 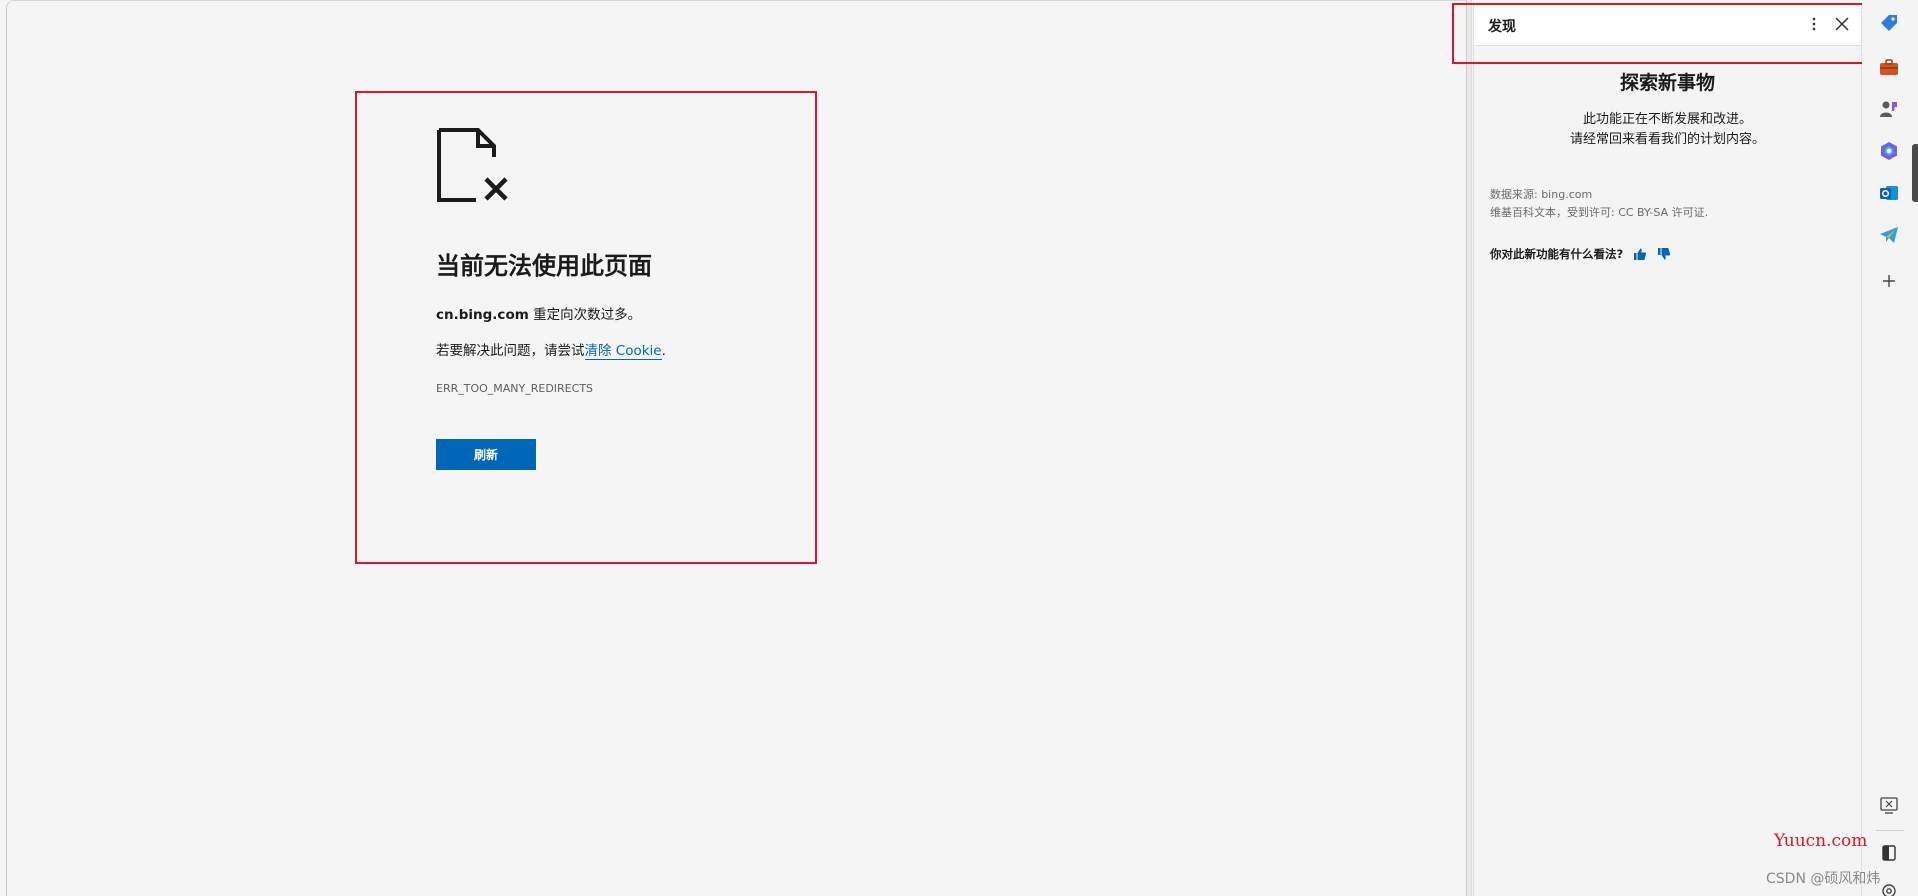 I want to click on discover-heading: 探索新事物, so click(x=1667, y=83).